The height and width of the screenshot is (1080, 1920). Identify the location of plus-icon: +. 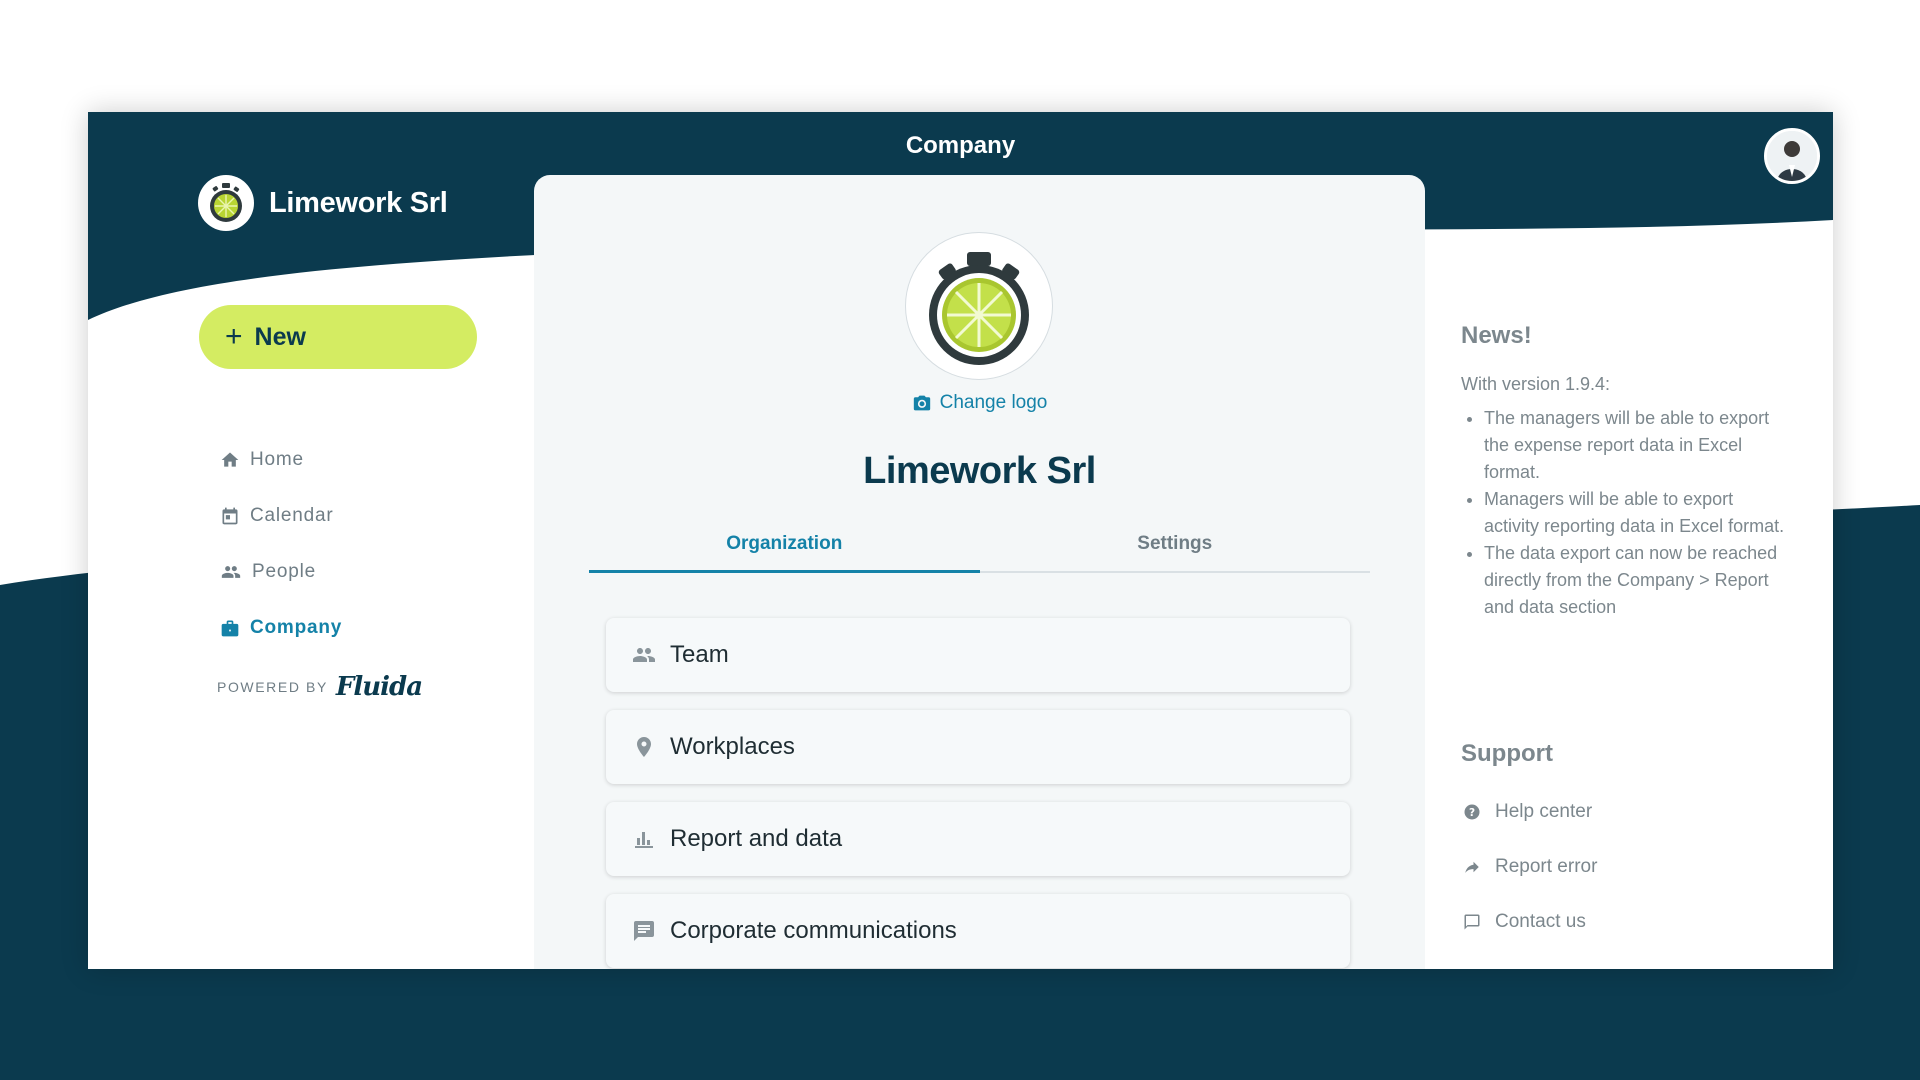
(234, 336).